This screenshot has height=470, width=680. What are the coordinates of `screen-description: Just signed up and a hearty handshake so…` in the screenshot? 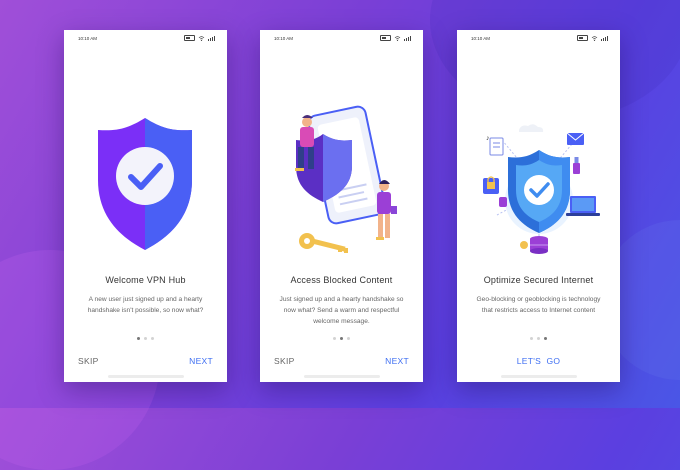 It's located at (341, 310).